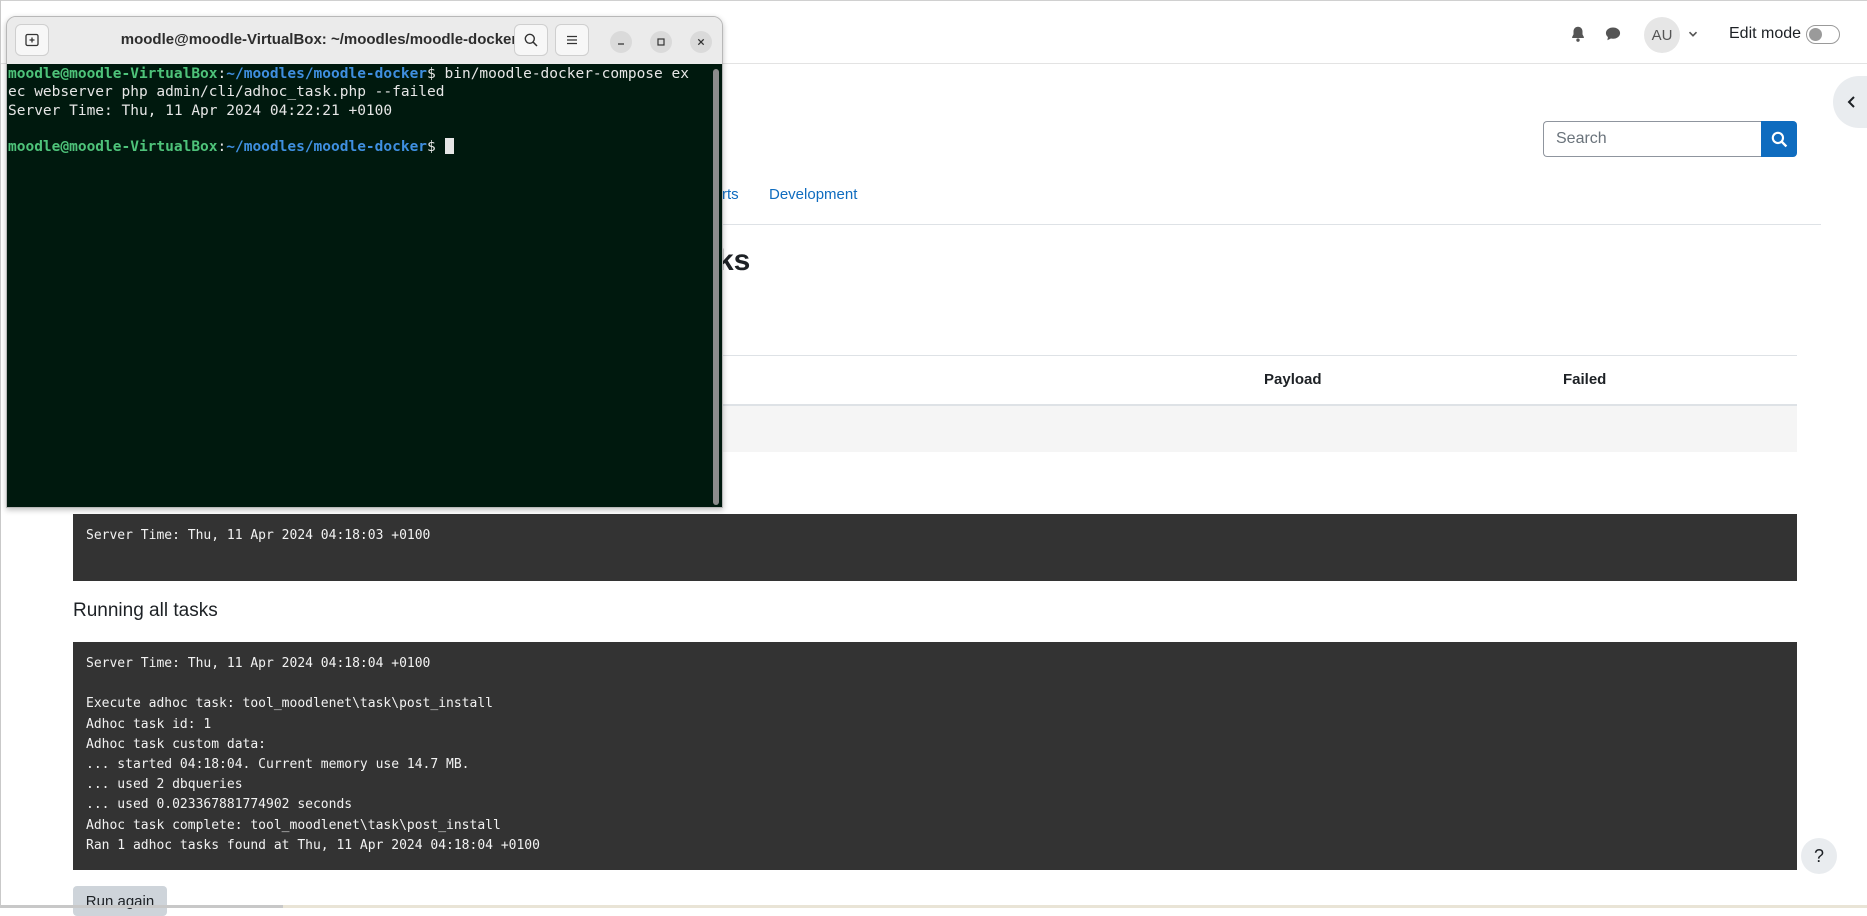  What do you see at coordinates (813, 194) in the screenshot?
I see `tab-development: Development` at bounding box center [813, 194].